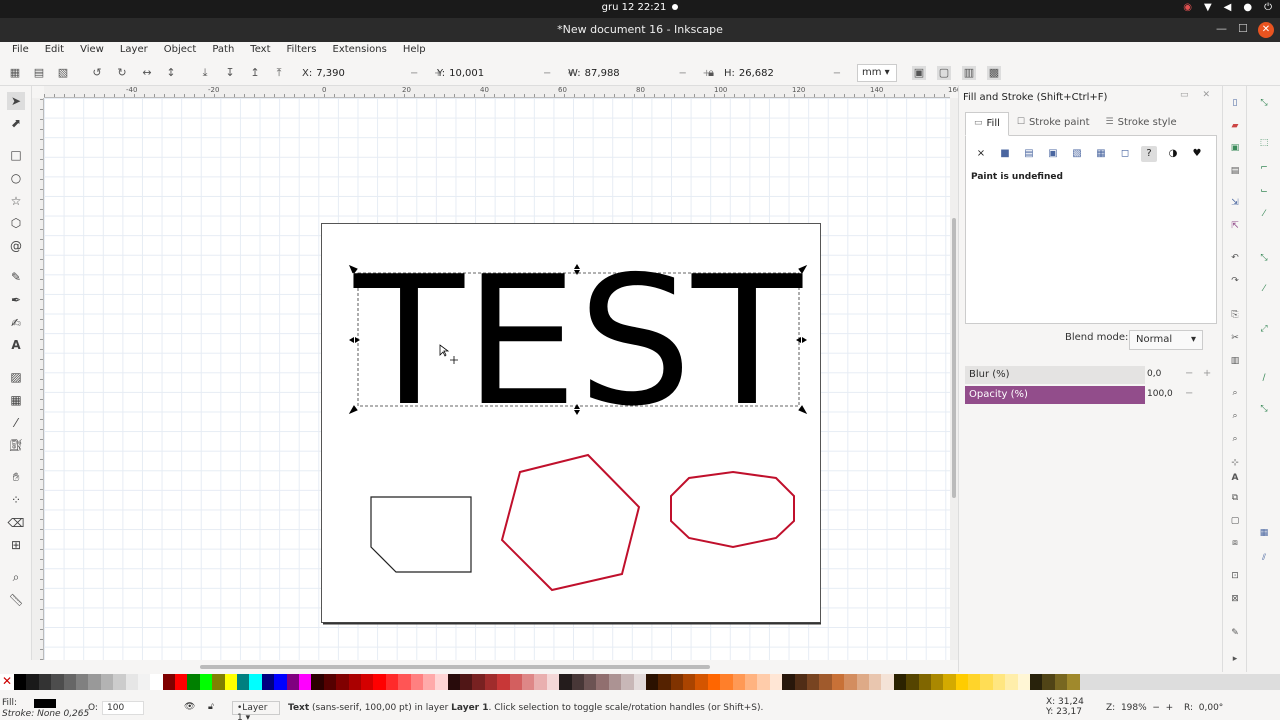  I want to click on no-paint-swatch-icon: ✕, so click(7, 682).